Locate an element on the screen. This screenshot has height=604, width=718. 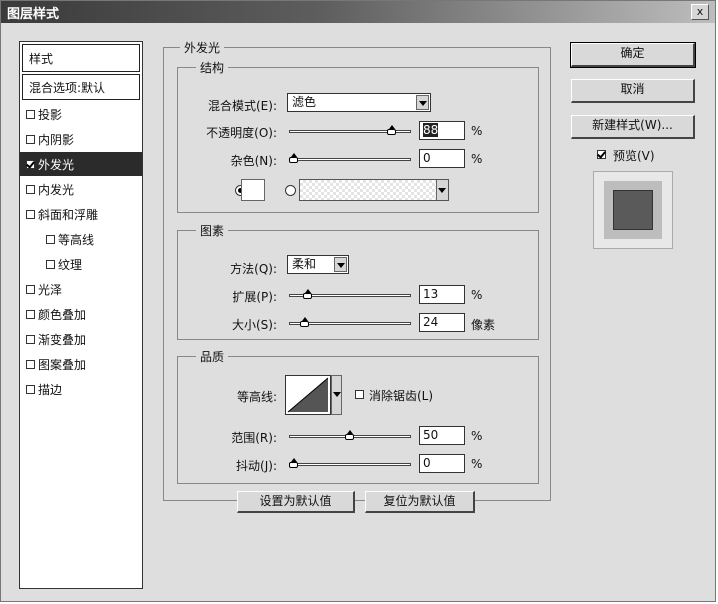
noise-input: 0 is located at coordinates (442, 158).